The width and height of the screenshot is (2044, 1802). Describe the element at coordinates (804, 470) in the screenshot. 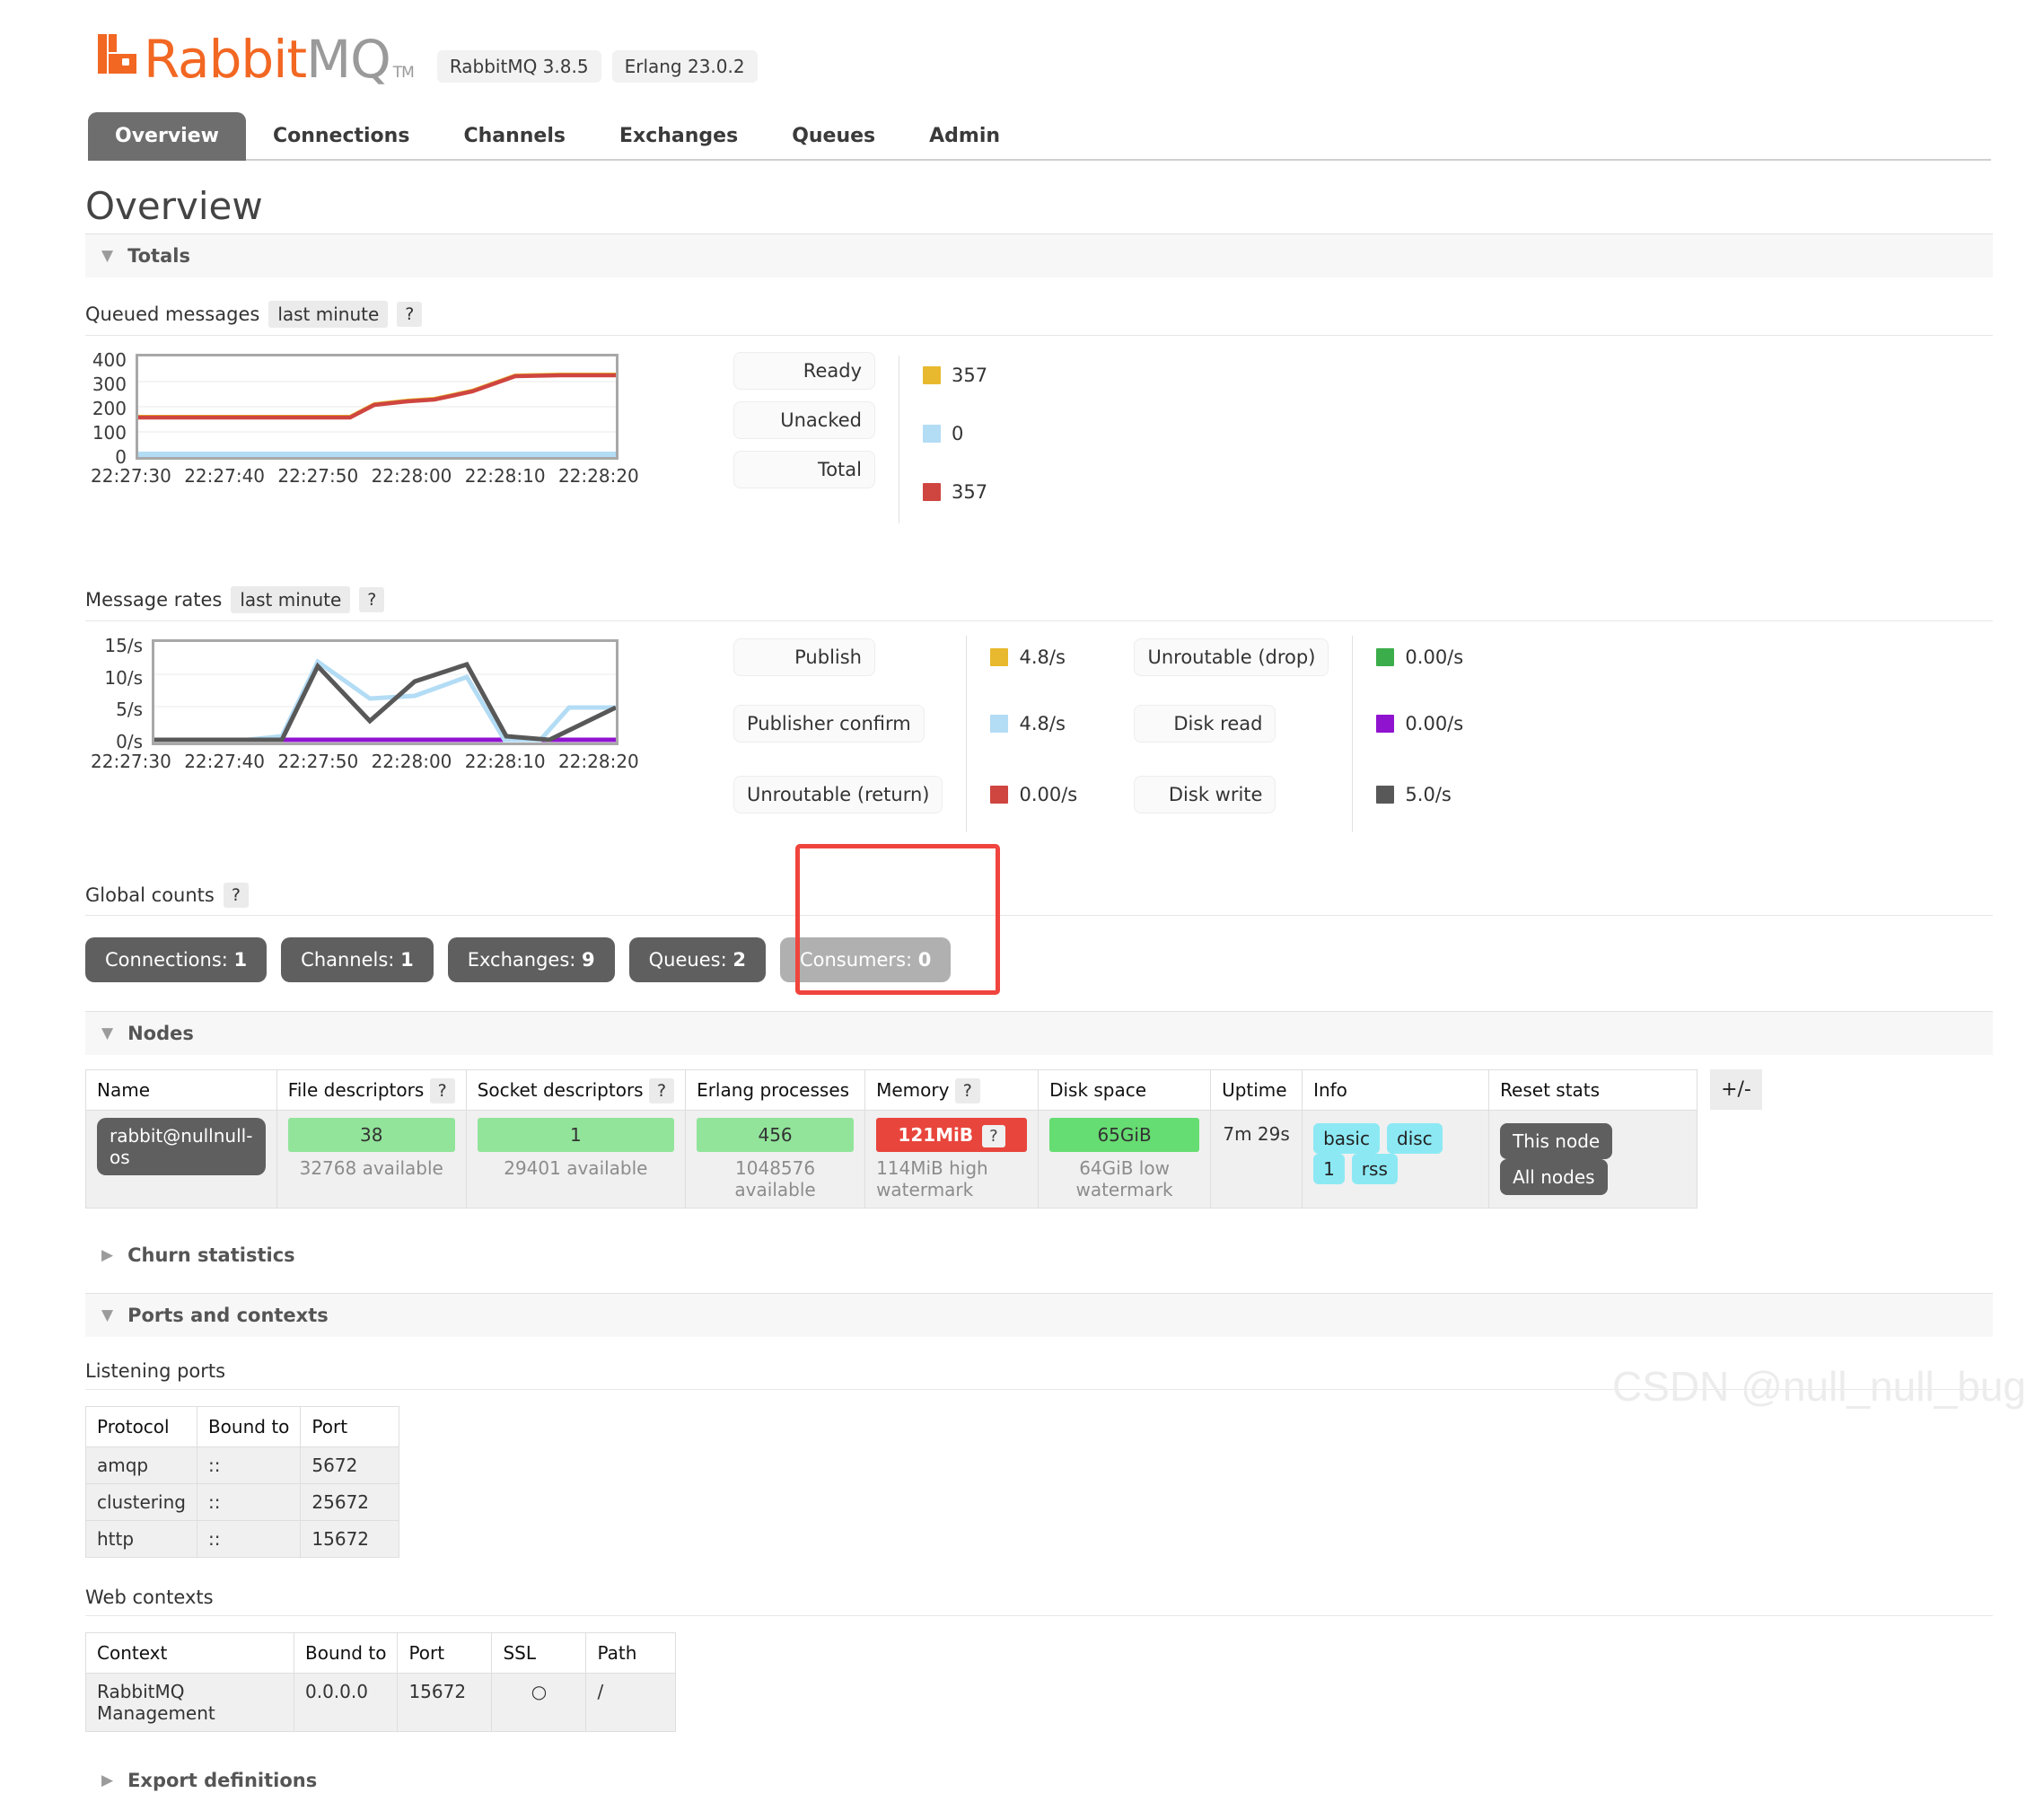

I see `legend-row-total: Total` at that location.